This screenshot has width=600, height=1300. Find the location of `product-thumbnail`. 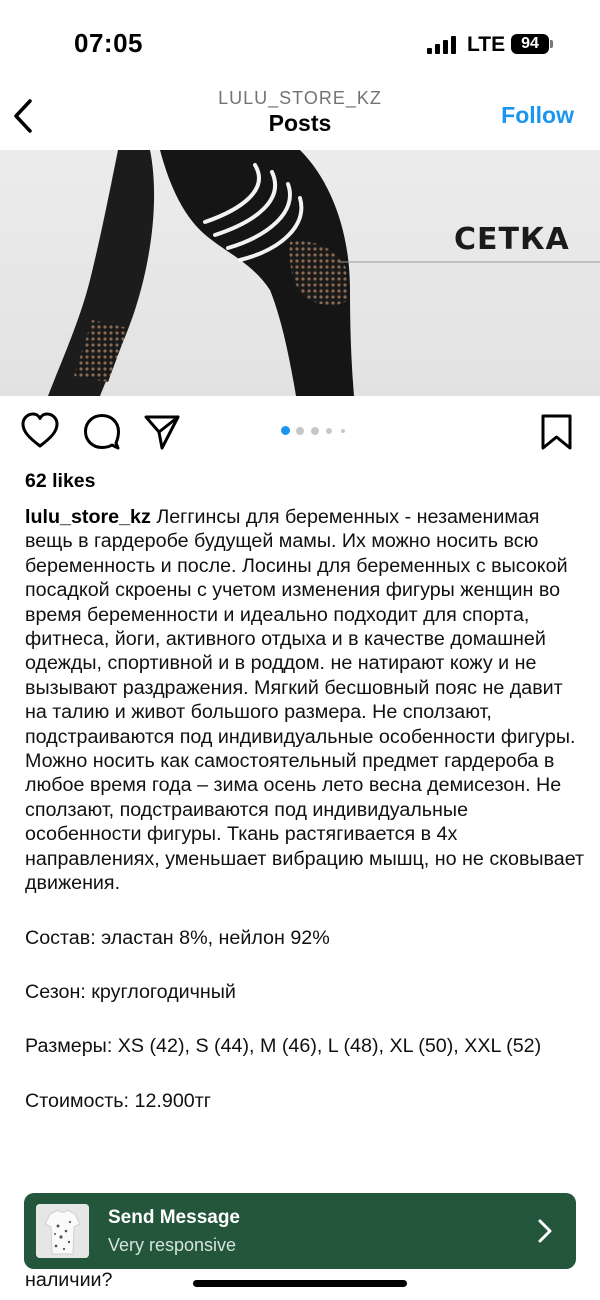

product-thumbnail is located at coordinates (62, 1231).